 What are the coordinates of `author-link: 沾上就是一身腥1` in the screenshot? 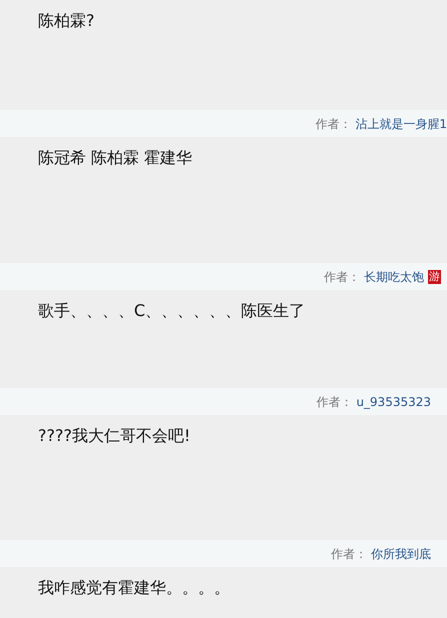 It's located at (401, 123).